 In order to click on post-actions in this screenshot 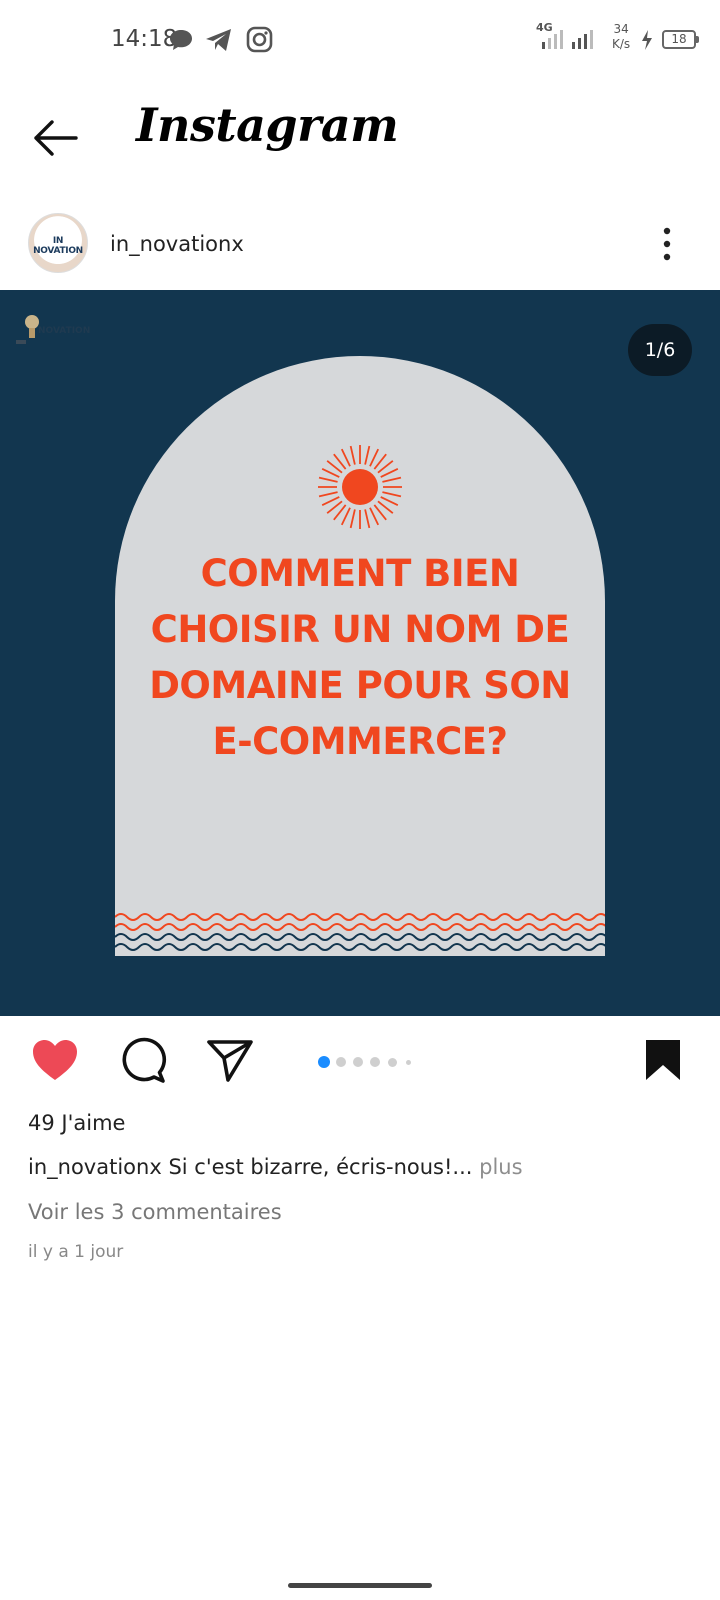, I will do `click(360, 1061)`.